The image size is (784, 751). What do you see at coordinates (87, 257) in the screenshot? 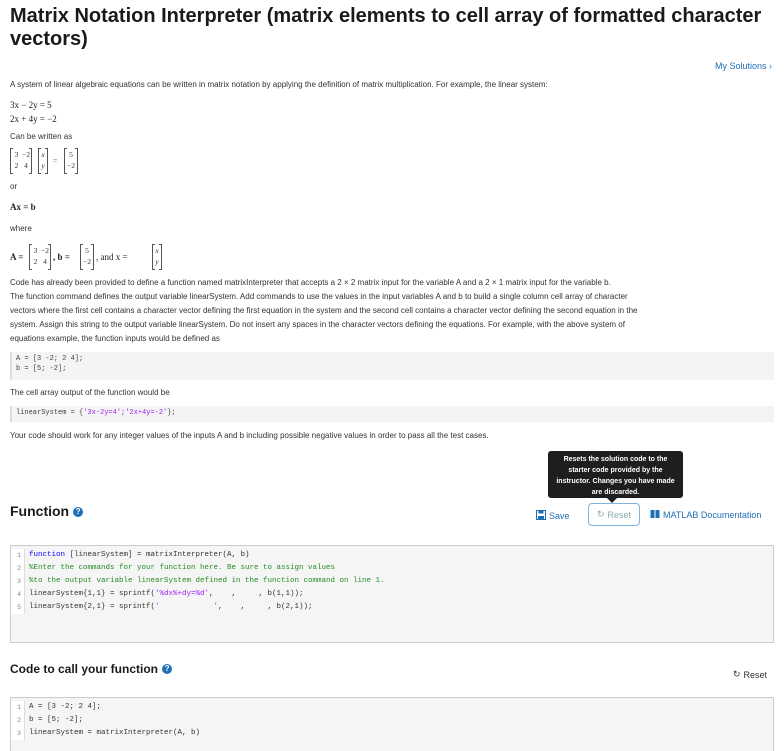
I see `vector-b-def: 5 −2` at bounding box center [87, 257].